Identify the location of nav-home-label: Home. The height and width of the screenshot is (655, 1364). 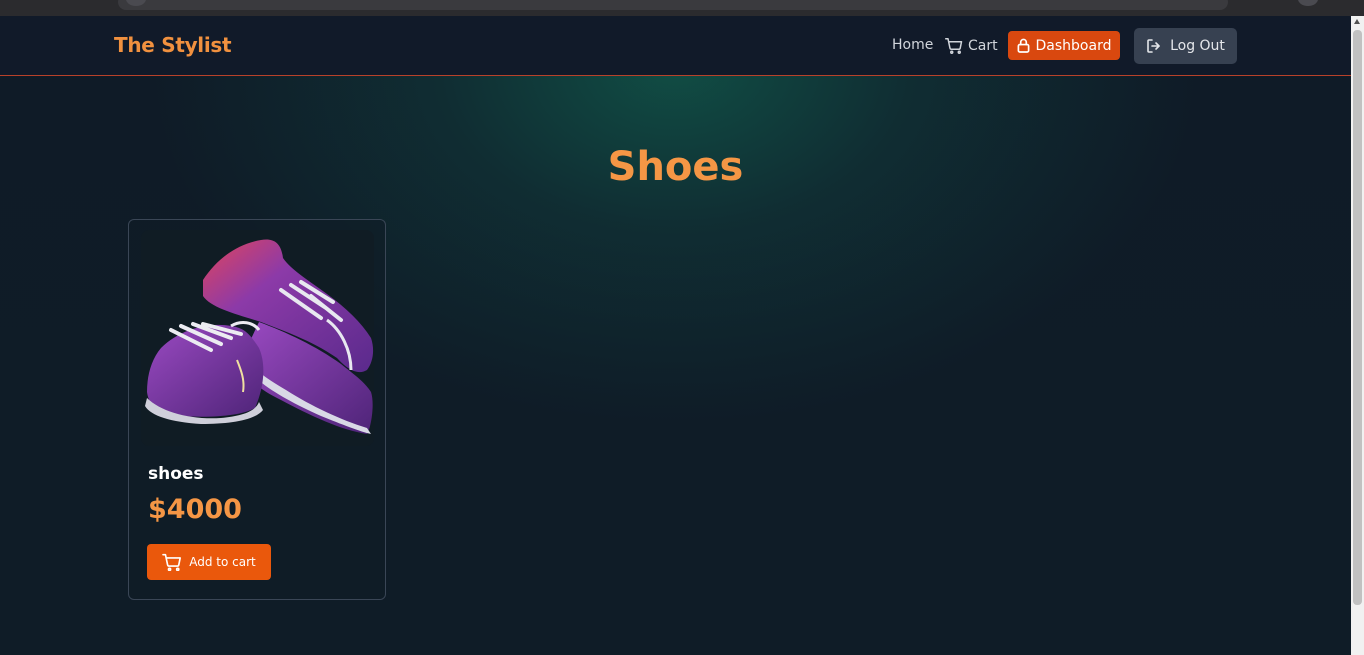
(913, 45).